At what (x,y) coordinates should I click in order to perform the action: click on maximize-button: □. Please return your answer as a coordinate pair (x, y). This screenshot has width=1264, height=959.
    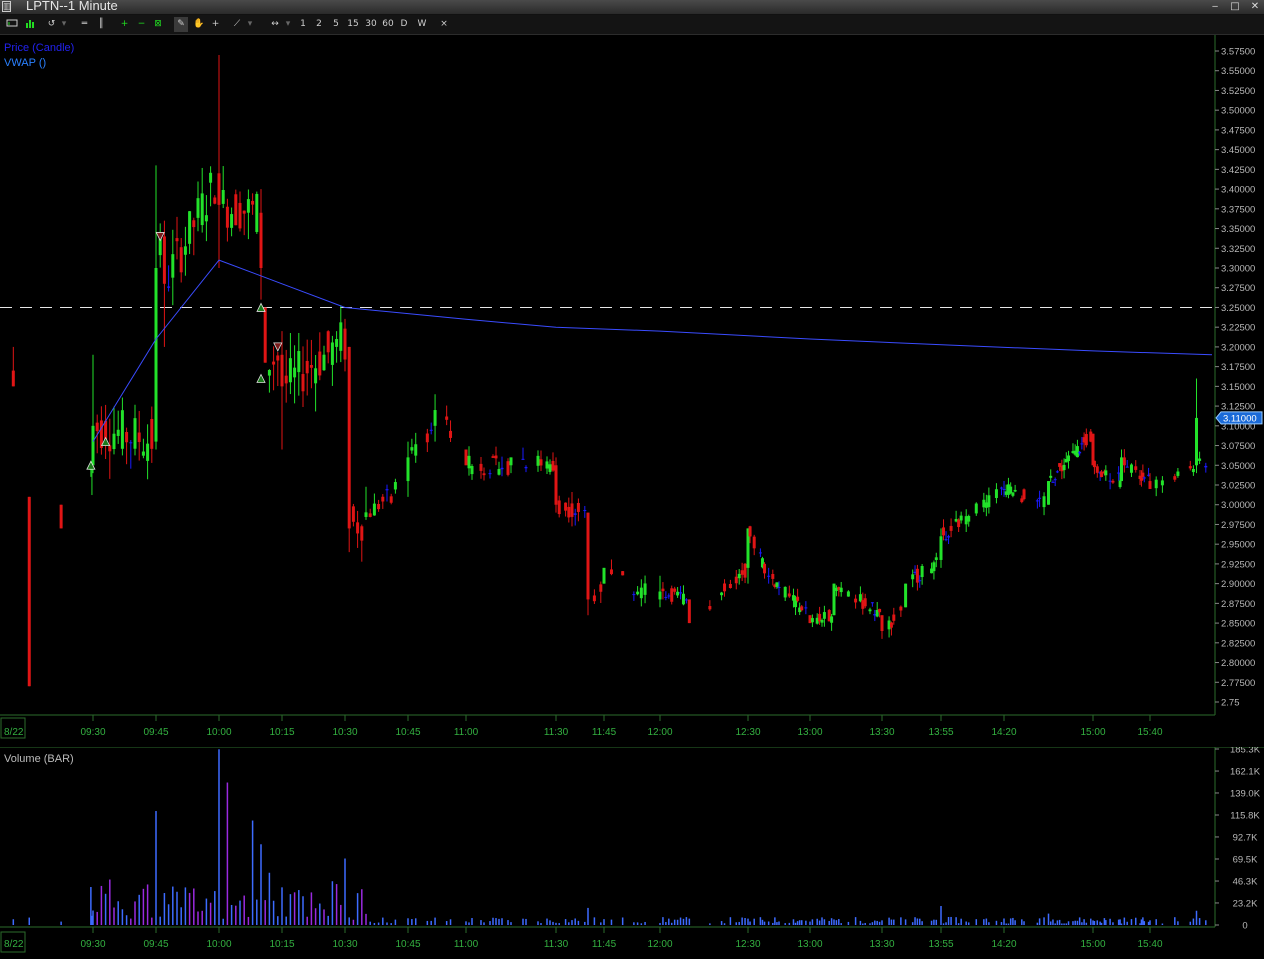
    Looking at the image, I should click on (1235, 6).